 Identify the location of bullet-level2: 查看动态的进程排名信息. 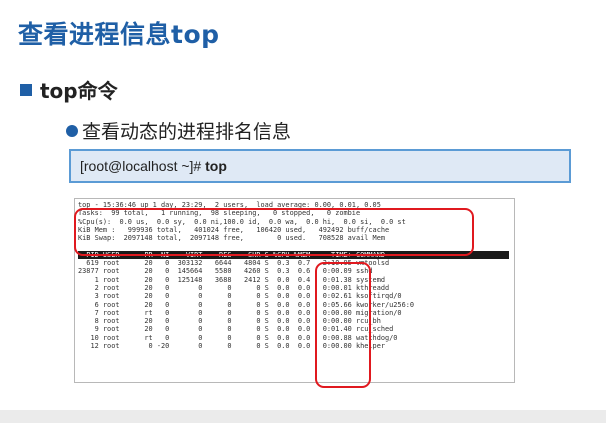
(178, 130).